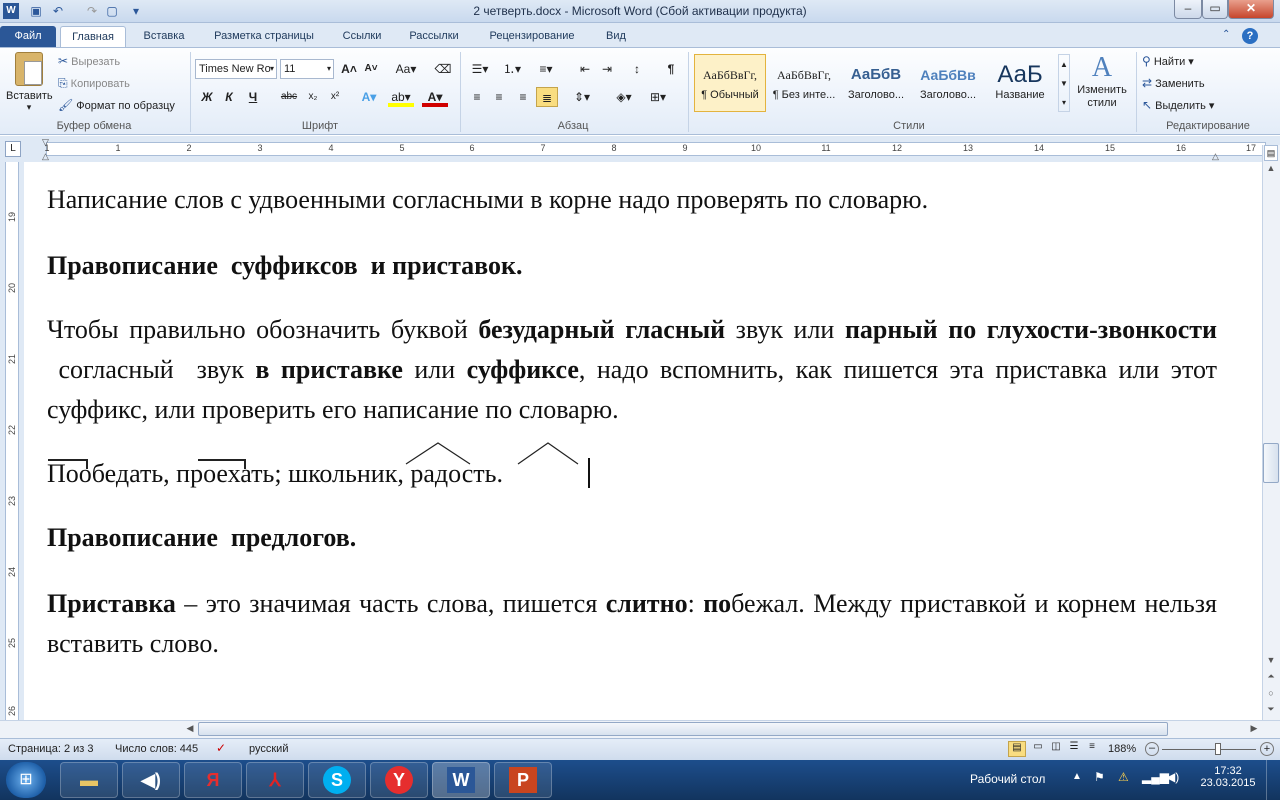 The width and height of the screenshot is (1280, 800). What do you see at coordinates (28, 36) in the screenshot?
I see `tab-file: Файл` at bounding box center [28, 36].